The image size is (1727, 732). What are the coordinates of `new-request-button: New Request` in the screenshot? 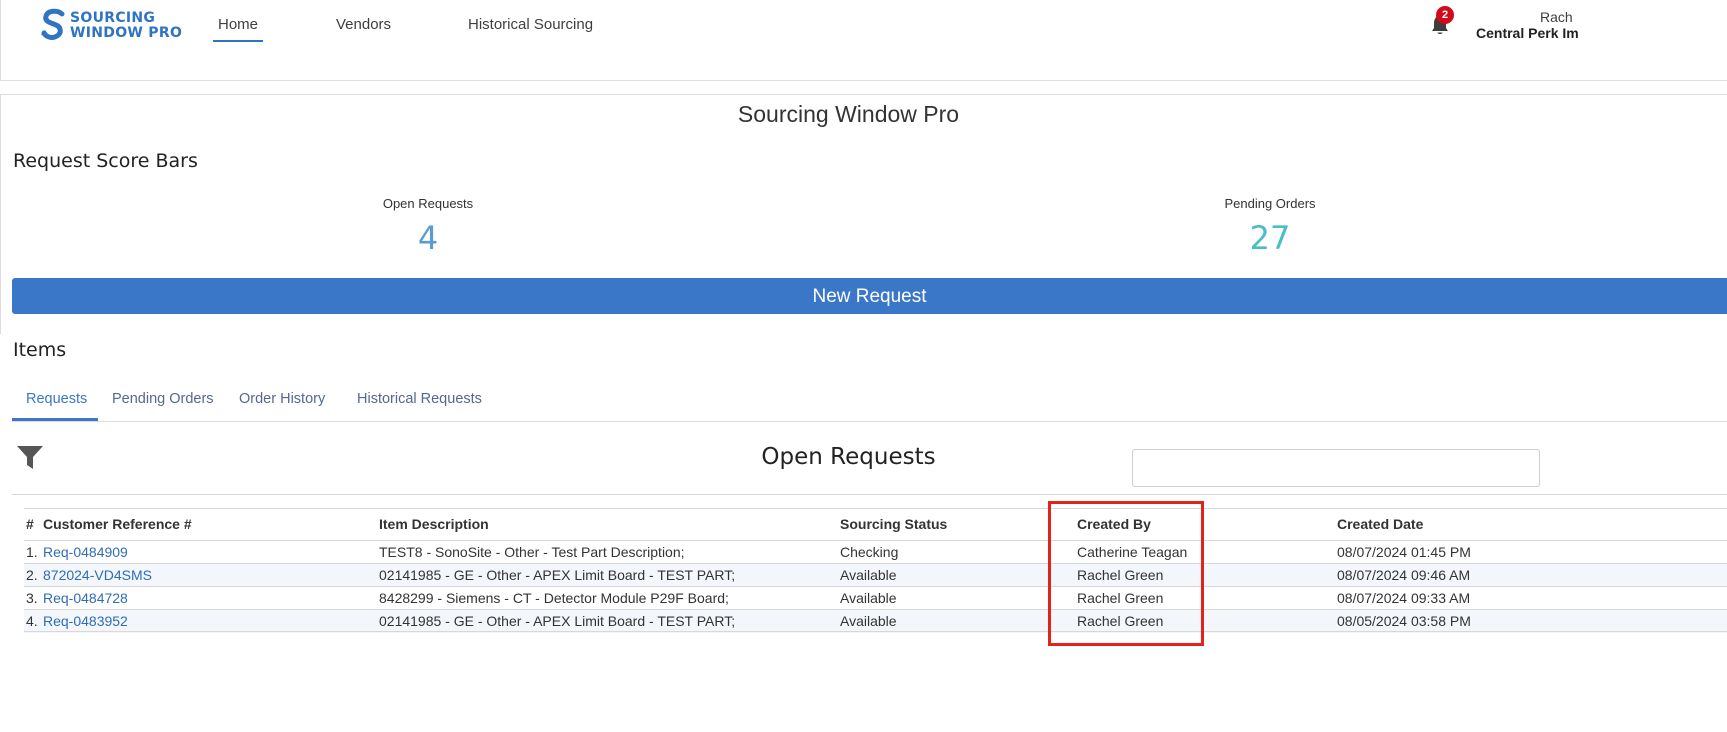 It's located at (869, 296).